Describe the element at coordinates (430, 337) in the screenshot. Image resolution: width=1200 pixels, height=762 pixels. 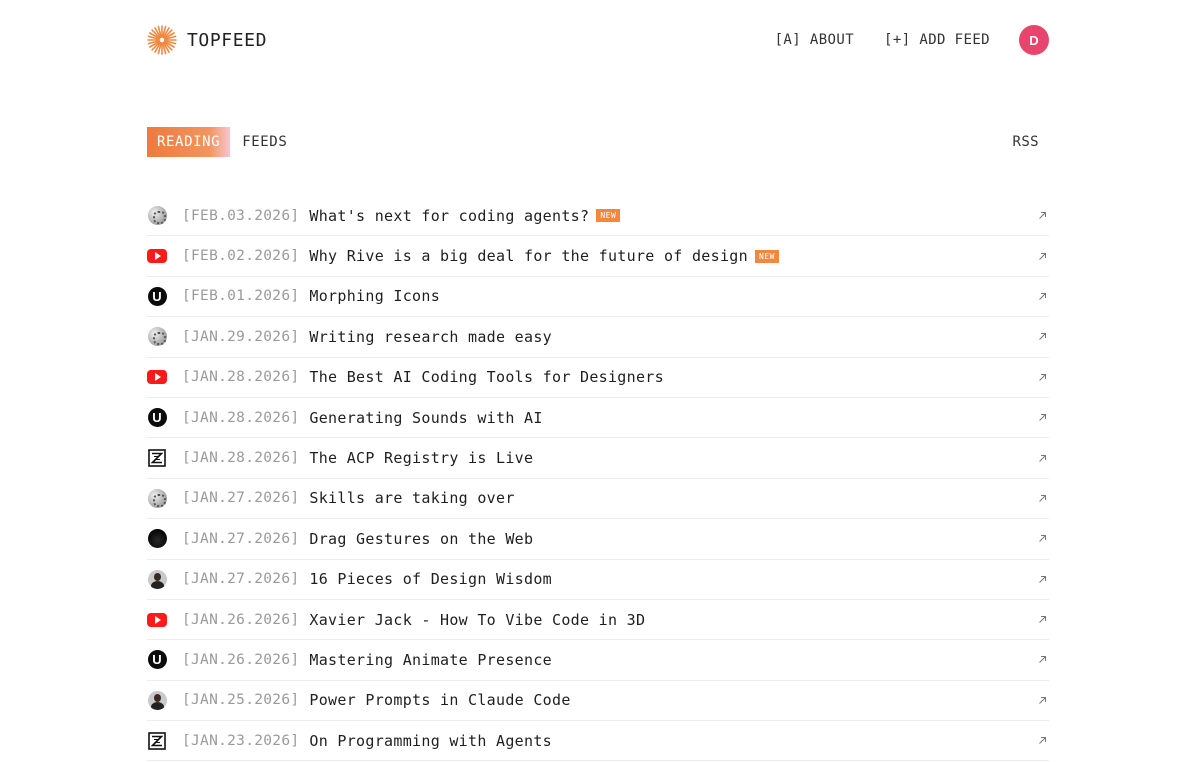
I see `item-title: Writing research made easy` at that location.